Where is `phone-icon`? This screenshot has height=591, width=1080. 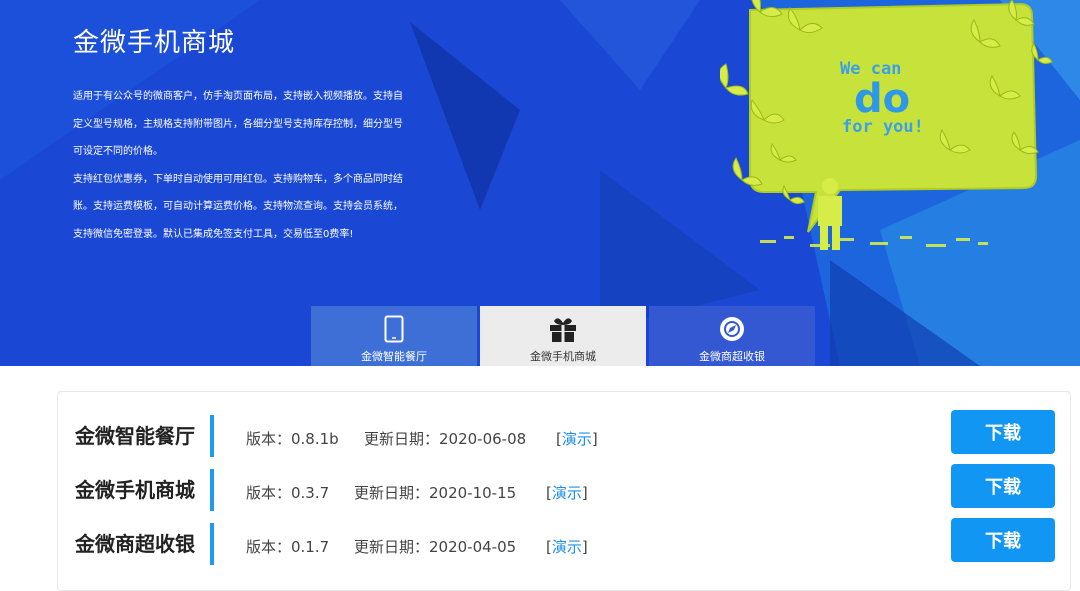 phone-icon is located at coordinates (394, 329).